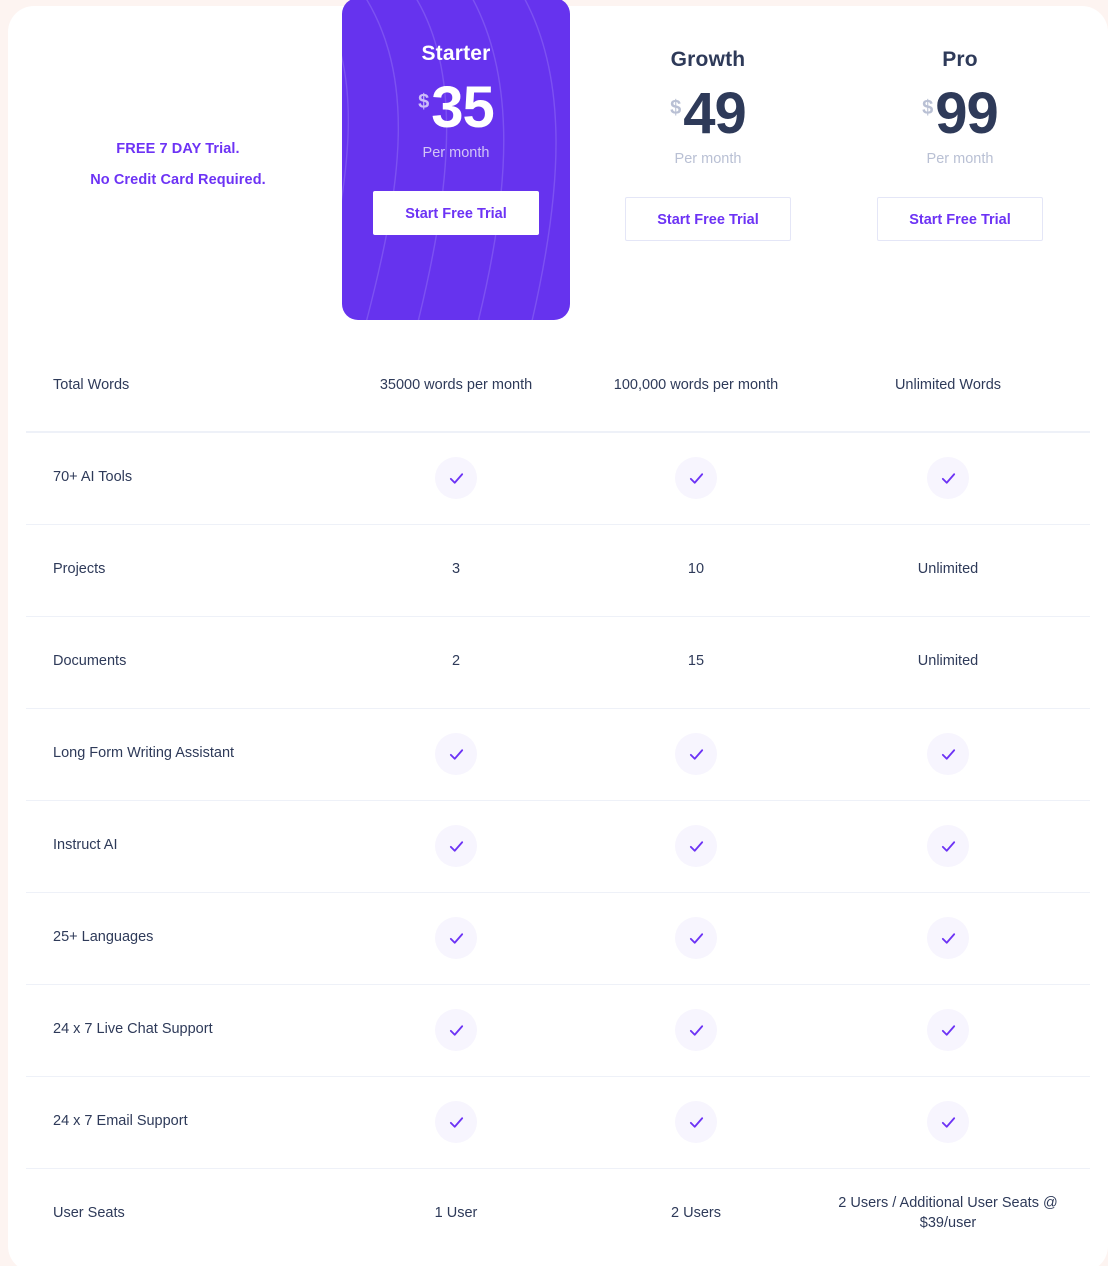  I want to click on plan-price-starter: $ 35, so click(456, 107).